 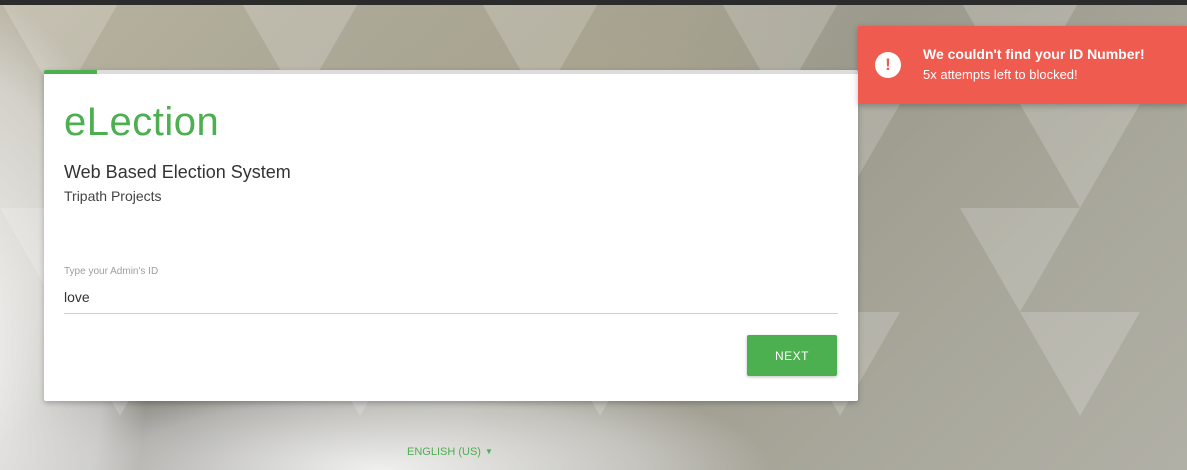 What do you see at coordinates (1000, 74) in the screenshot?
I see `toast-message: 5x attempts left to blocked!` at bounding box center [1000, 74].